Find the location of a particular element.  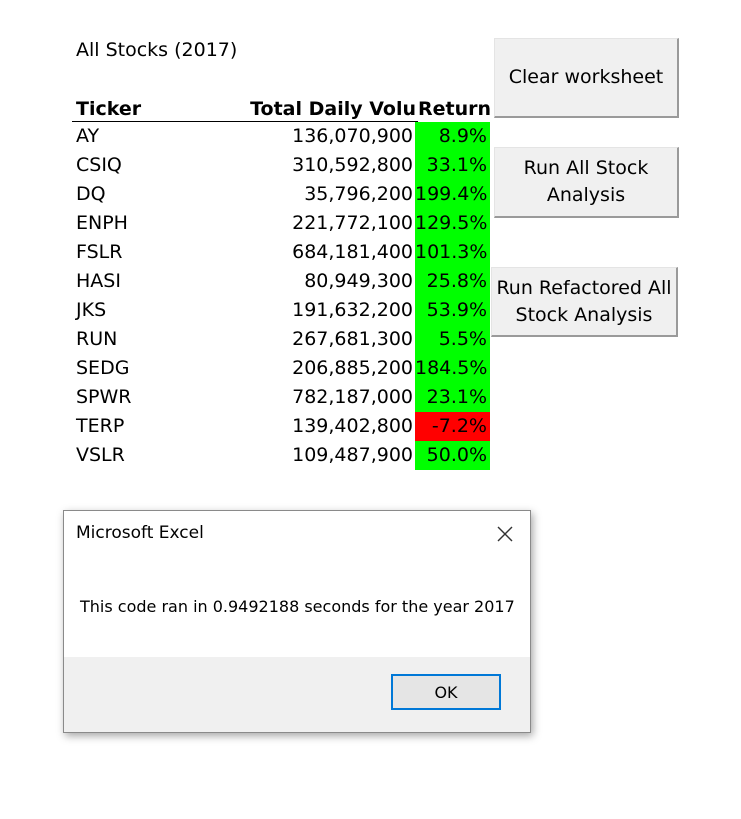

ticker-cell: CSIQ is located at coordinates (151, 165).